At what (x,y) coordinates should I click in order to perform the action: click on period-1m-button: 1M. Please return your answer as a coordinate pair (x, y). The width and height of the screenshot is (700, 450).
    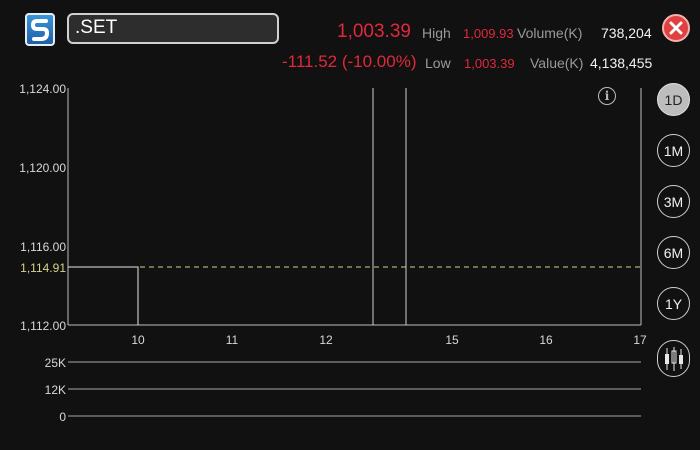
    Looking at the image, I should click on (673, 150).